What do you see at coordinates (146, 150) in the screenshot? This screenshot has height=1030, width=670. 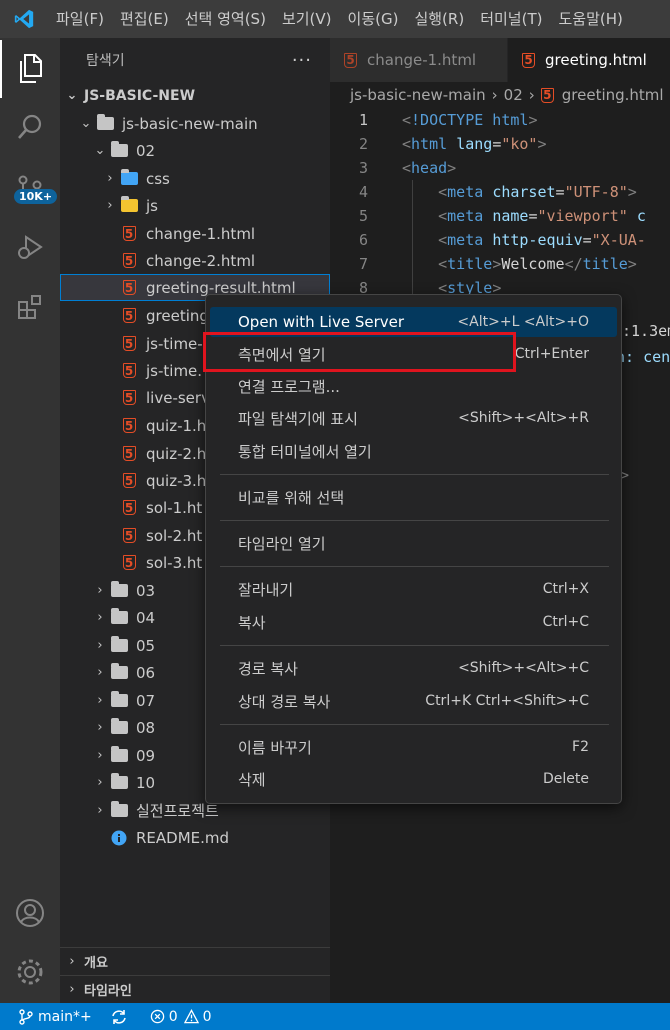 I see `folder-label: 02` at bounding box center [146, 150].